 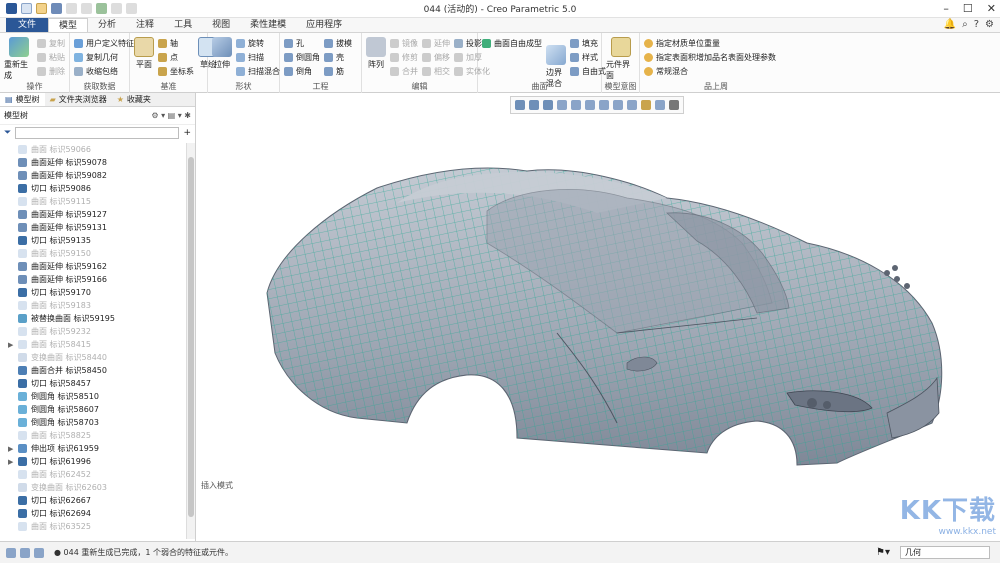 What do you see at coordinates (97, 133) in the screenshot?
I see `tree-search-input` at bounding box center [97, 133].